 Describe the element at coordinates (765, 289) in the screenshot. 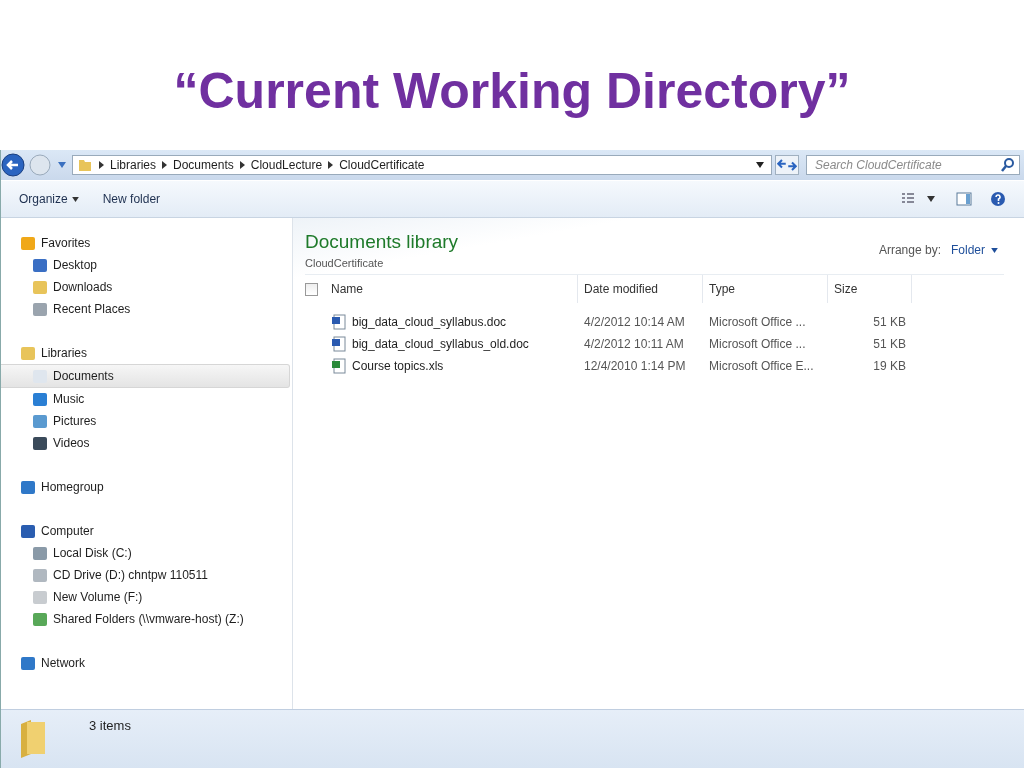

I see `column-header: Type` at that location.